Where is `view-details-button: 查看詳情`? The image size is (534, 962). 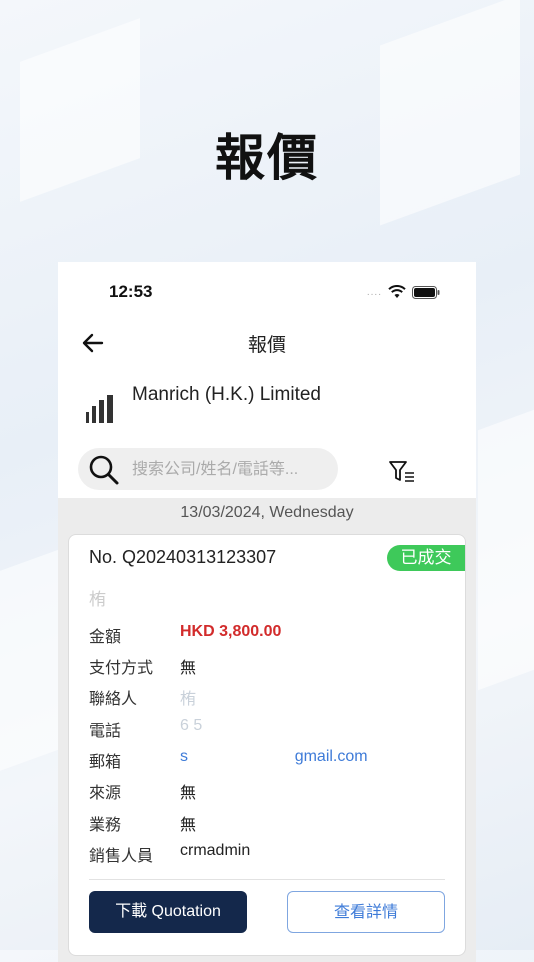 view-details-button: 查看詳情 is located at coordinates (366, 912).